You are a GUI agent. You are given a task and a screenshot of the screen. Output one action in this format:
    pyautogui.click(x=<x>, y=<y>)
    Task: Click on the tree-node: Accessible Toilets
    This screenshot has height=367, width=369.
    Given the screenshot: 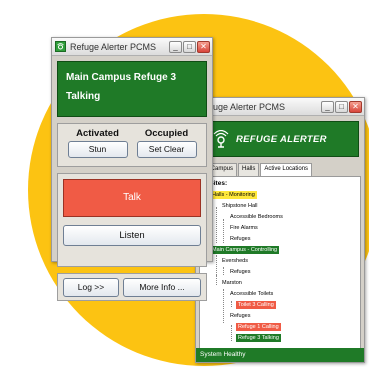 What is the action you would take?
    pyautogui.click(x=251, y=294)
    